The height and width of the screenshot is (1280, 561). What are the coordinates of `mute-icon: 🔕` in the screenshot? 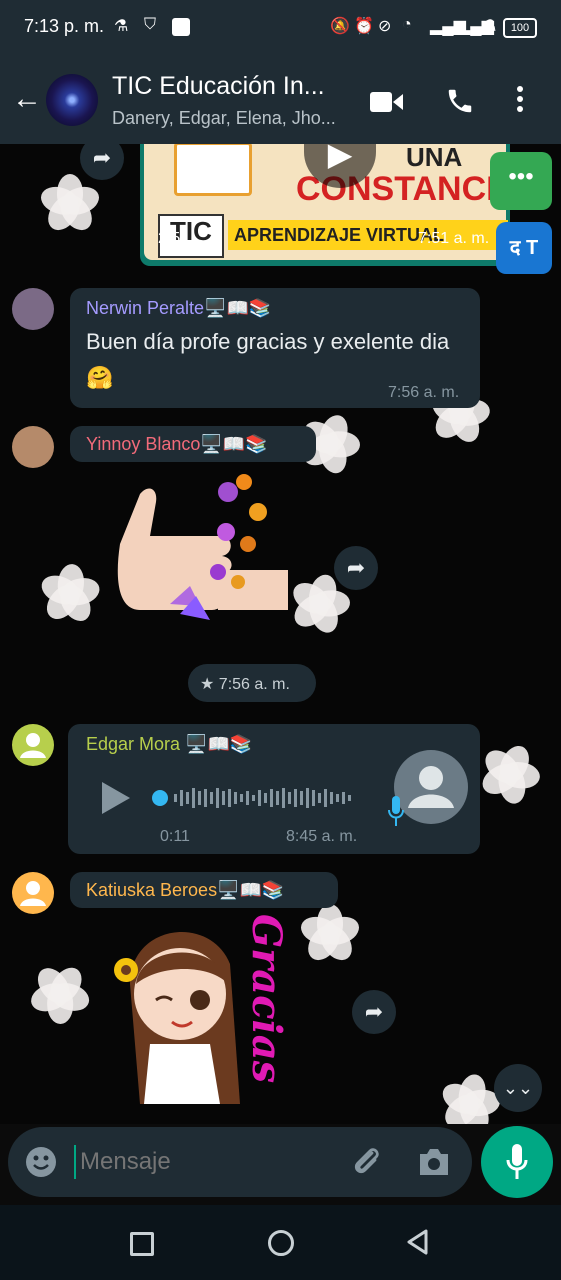 It's located at (340, 26).